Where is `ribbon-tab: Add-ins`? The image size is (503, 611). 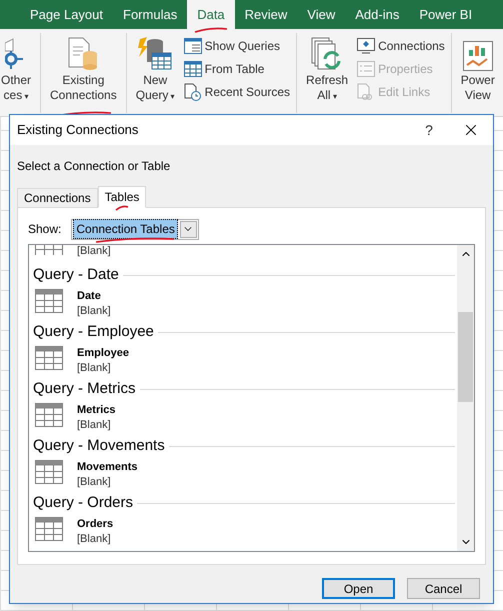
ribbon-tab: Add-ins is located at coordinates (377, 14).